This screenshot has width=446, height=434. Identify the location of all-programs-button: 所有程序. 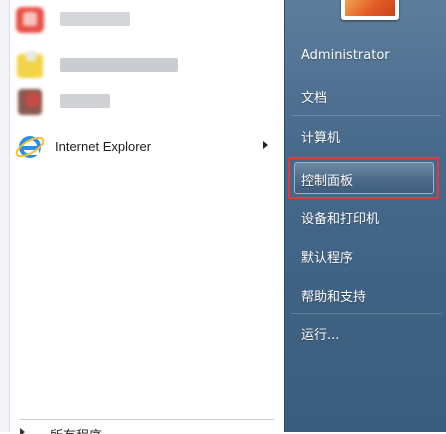
(75, 429).